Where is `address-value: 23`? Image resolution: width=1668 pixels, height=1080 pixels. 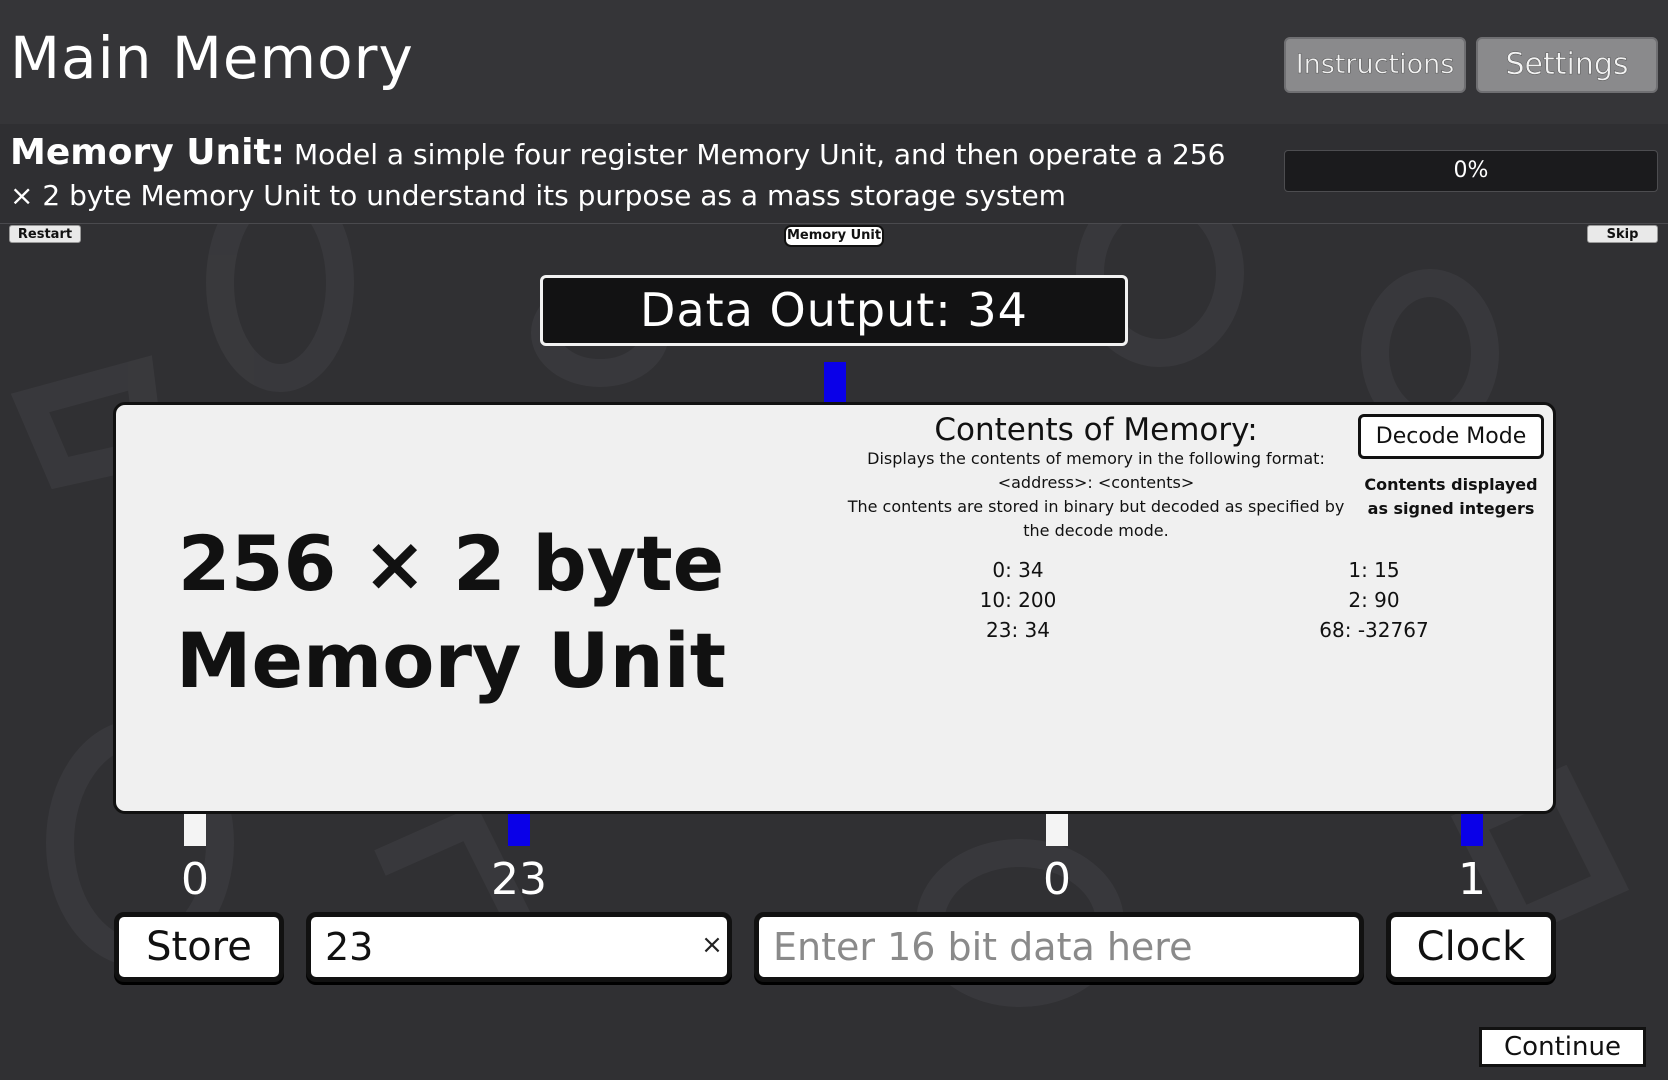
address-value: 23 is located at coordinates (519, 879).